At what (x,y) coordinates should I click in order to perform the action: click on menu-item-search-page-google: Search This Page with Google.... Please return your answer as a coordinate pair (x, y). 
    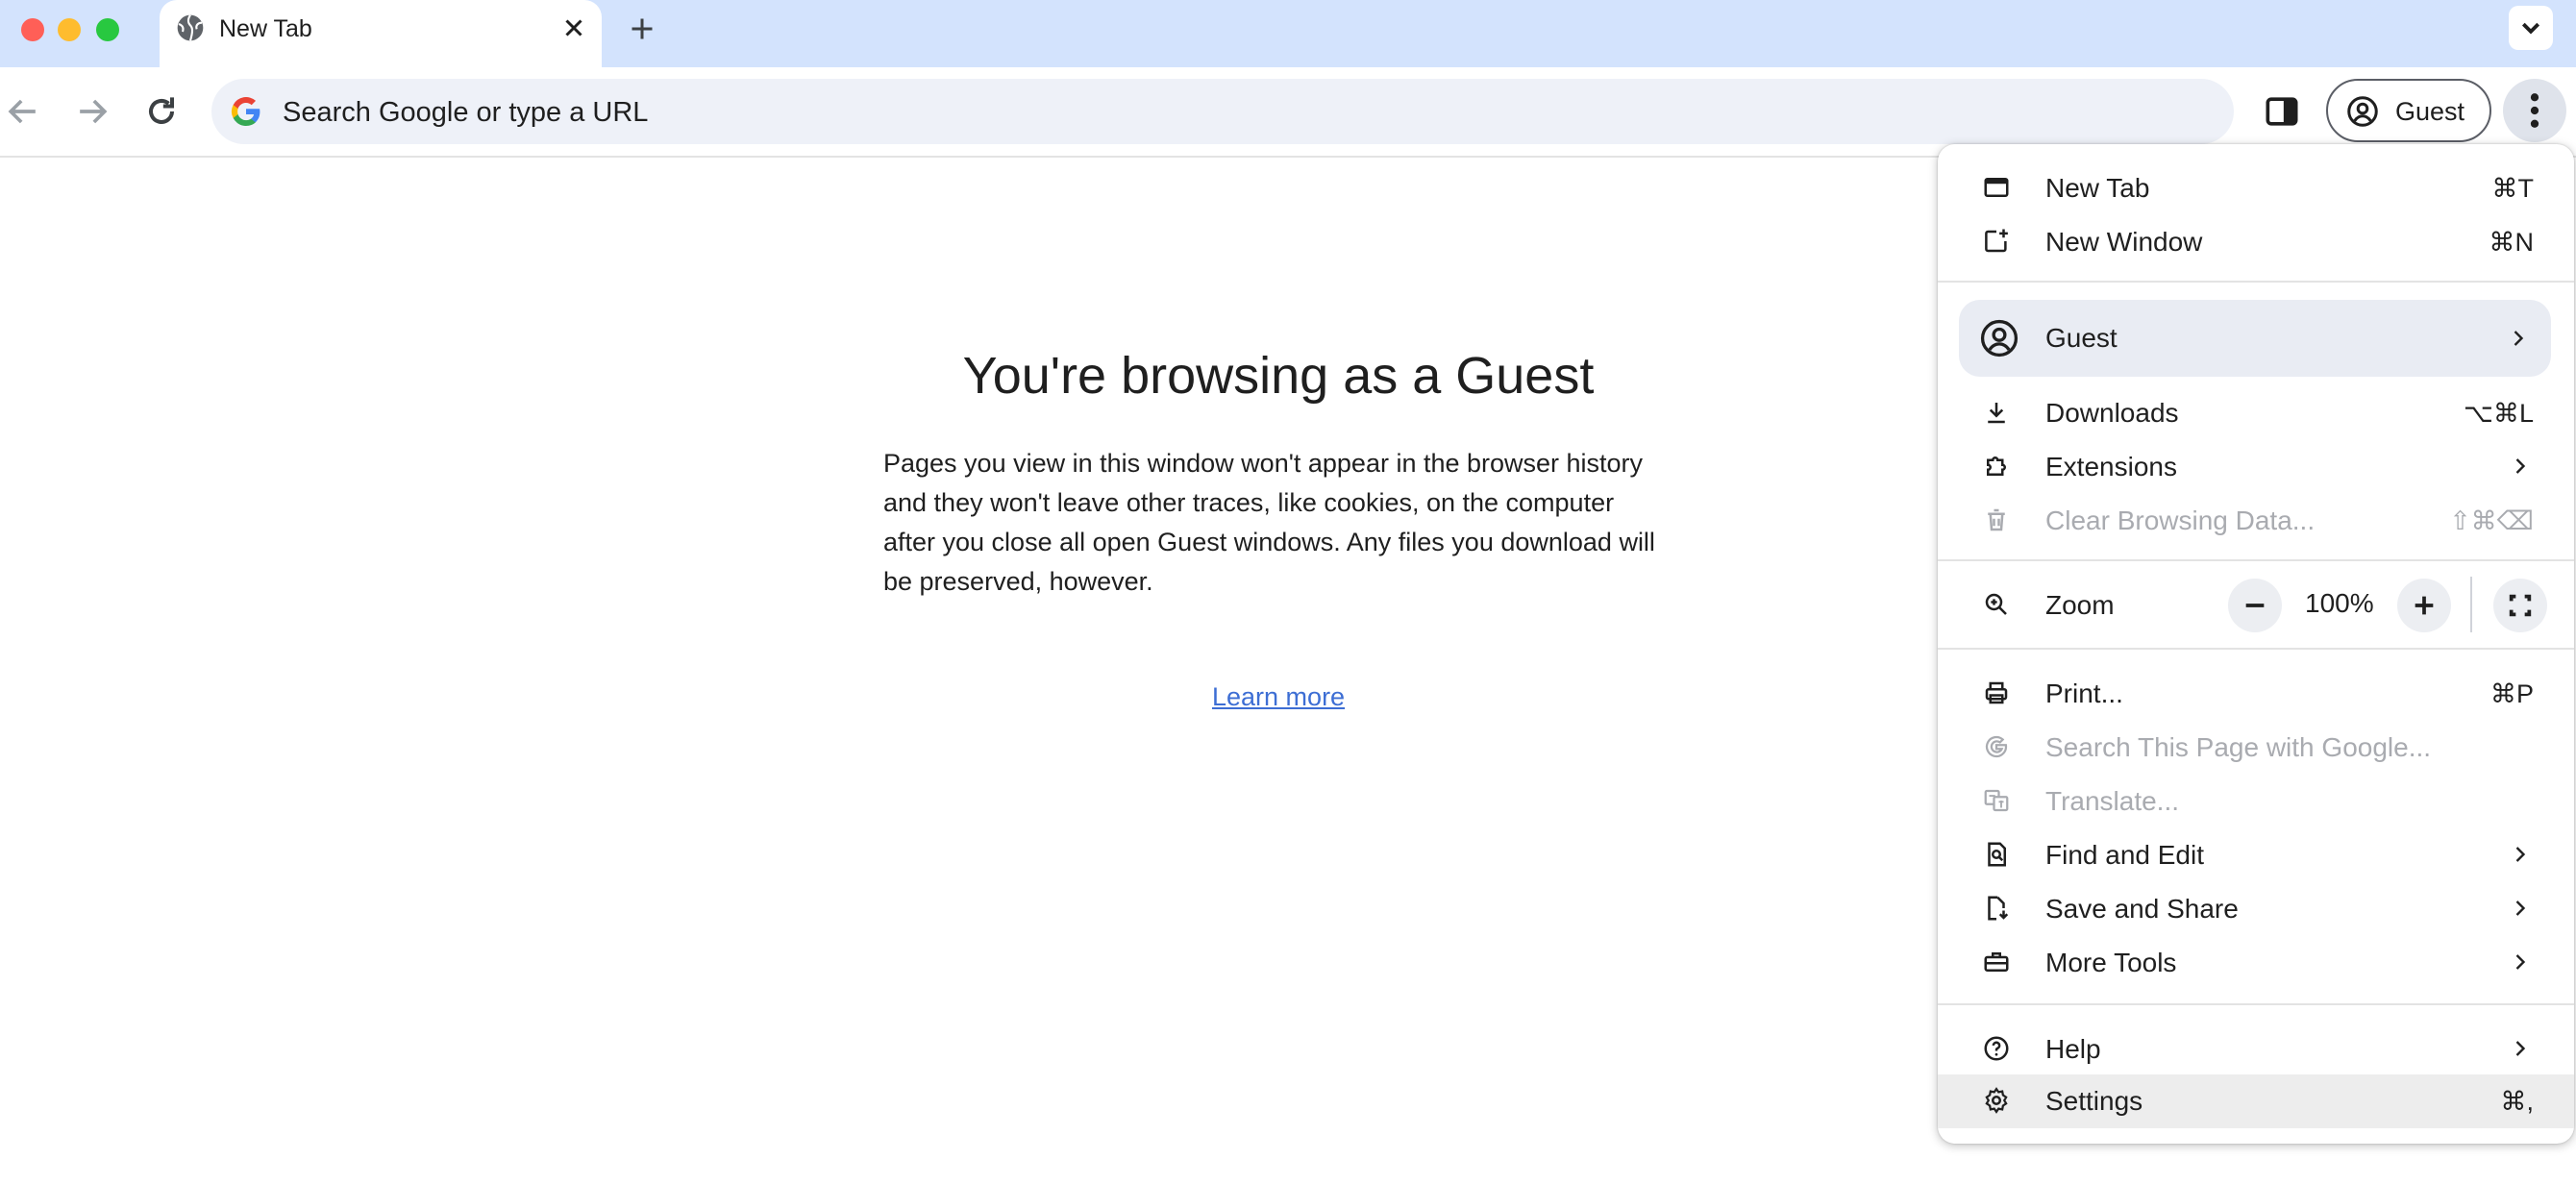
    Looking at the image, I should click on (2256, 747).